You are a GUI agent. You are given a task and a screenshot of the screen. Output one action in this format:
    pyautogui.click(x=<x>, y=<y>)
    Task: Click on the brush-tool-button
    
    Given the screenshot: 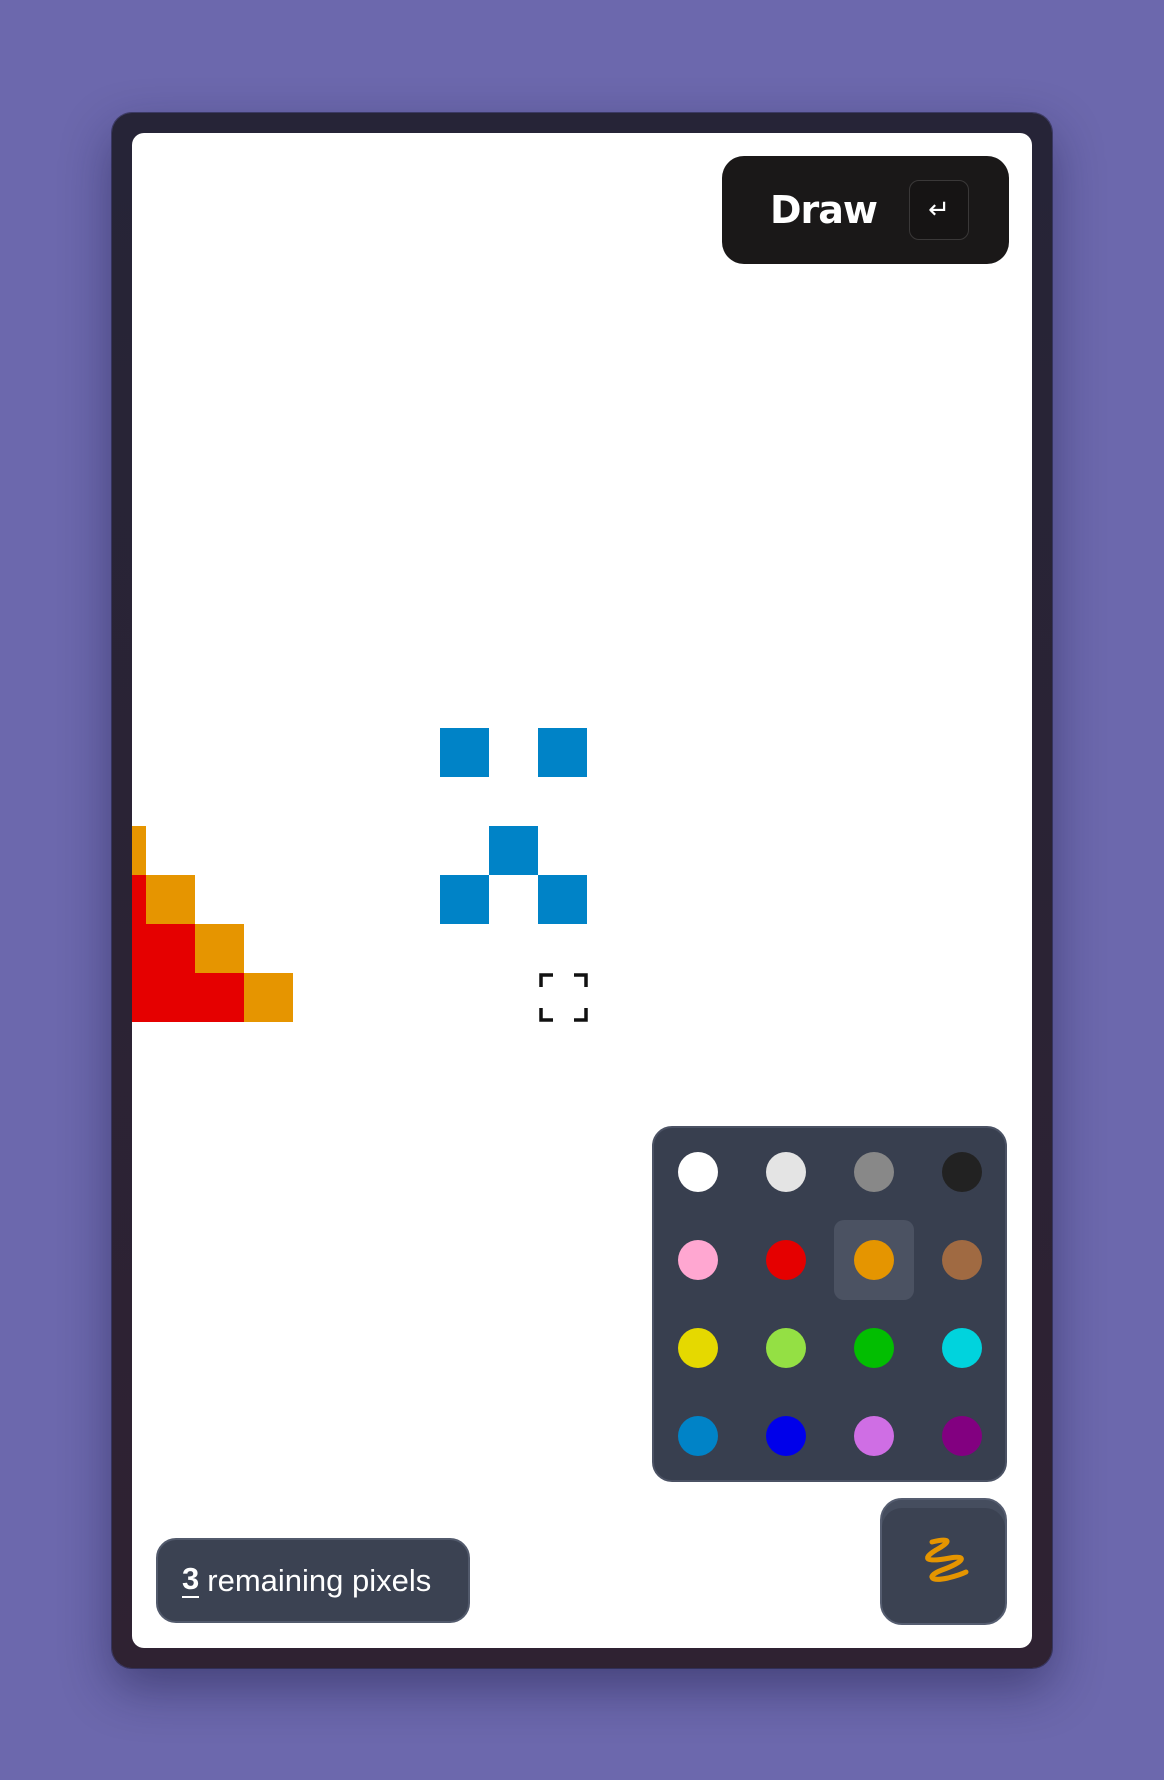 What is the action you would take?
    pyautogui.click(x=943, y=1561)
    